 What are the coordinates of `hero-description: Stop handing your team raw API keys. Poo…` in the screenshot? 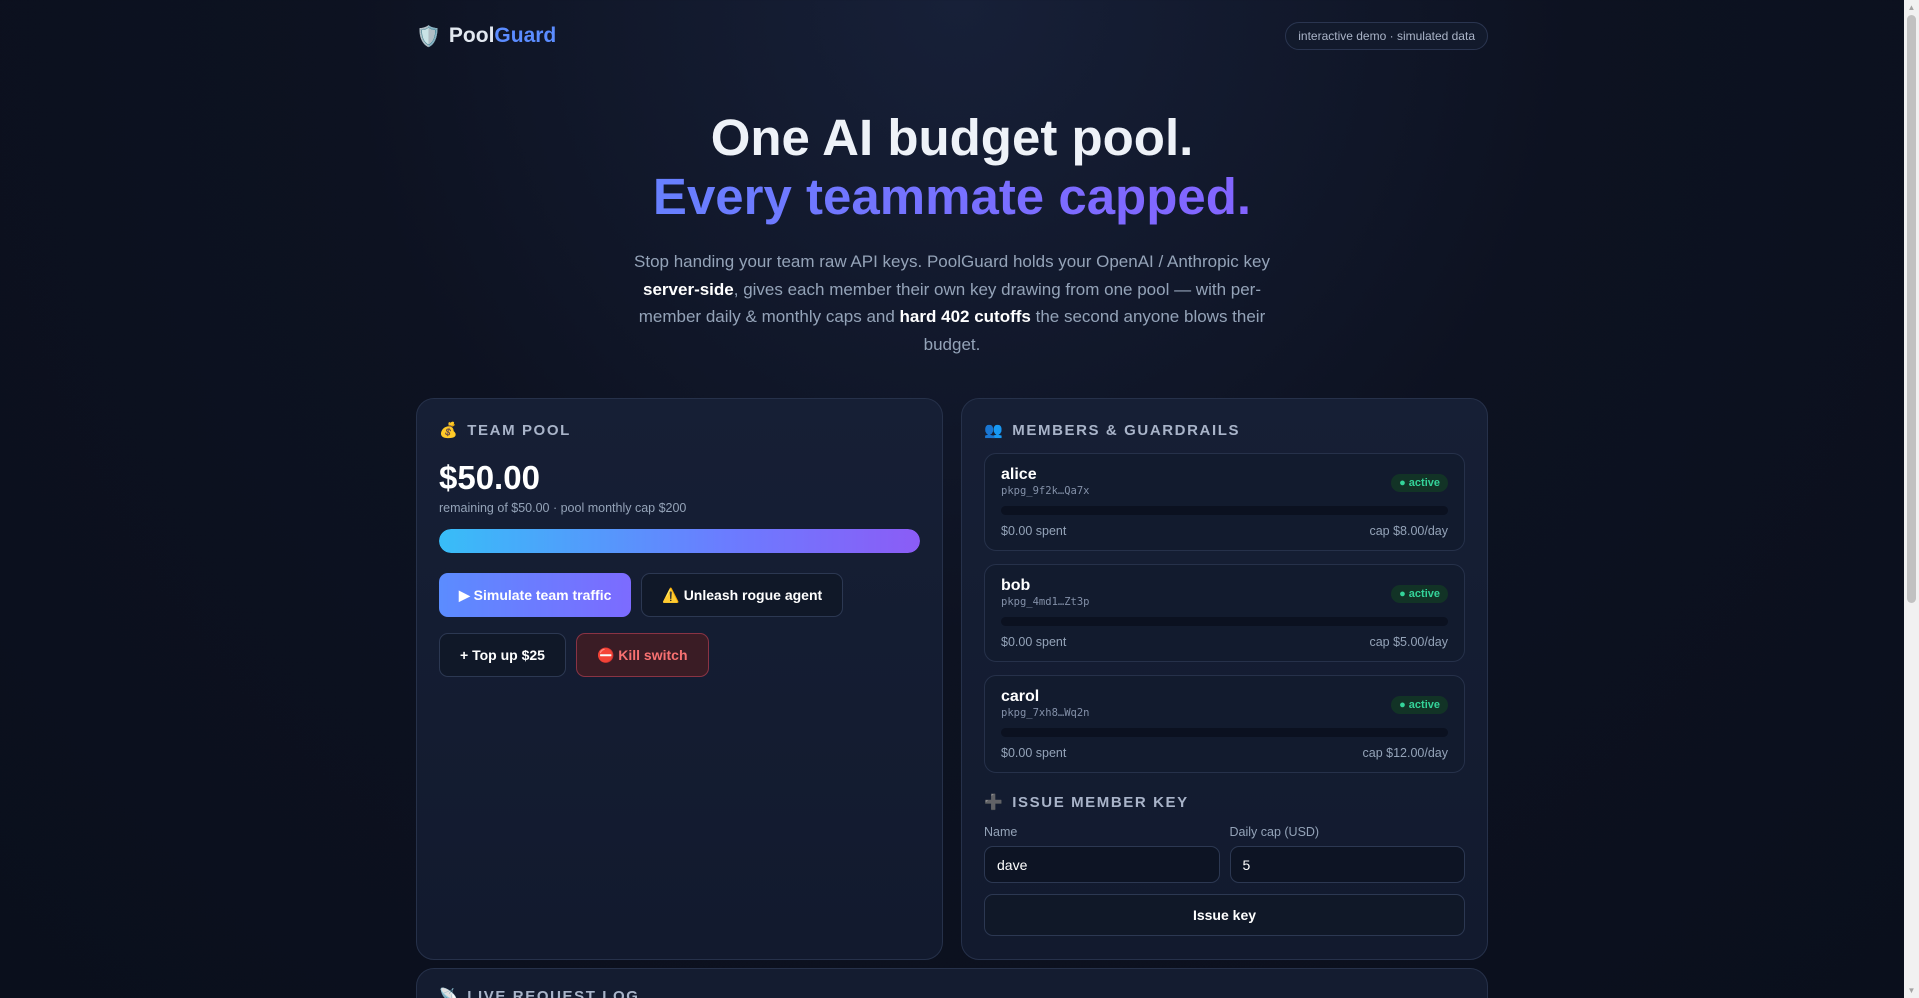 It's located at (952, 303).